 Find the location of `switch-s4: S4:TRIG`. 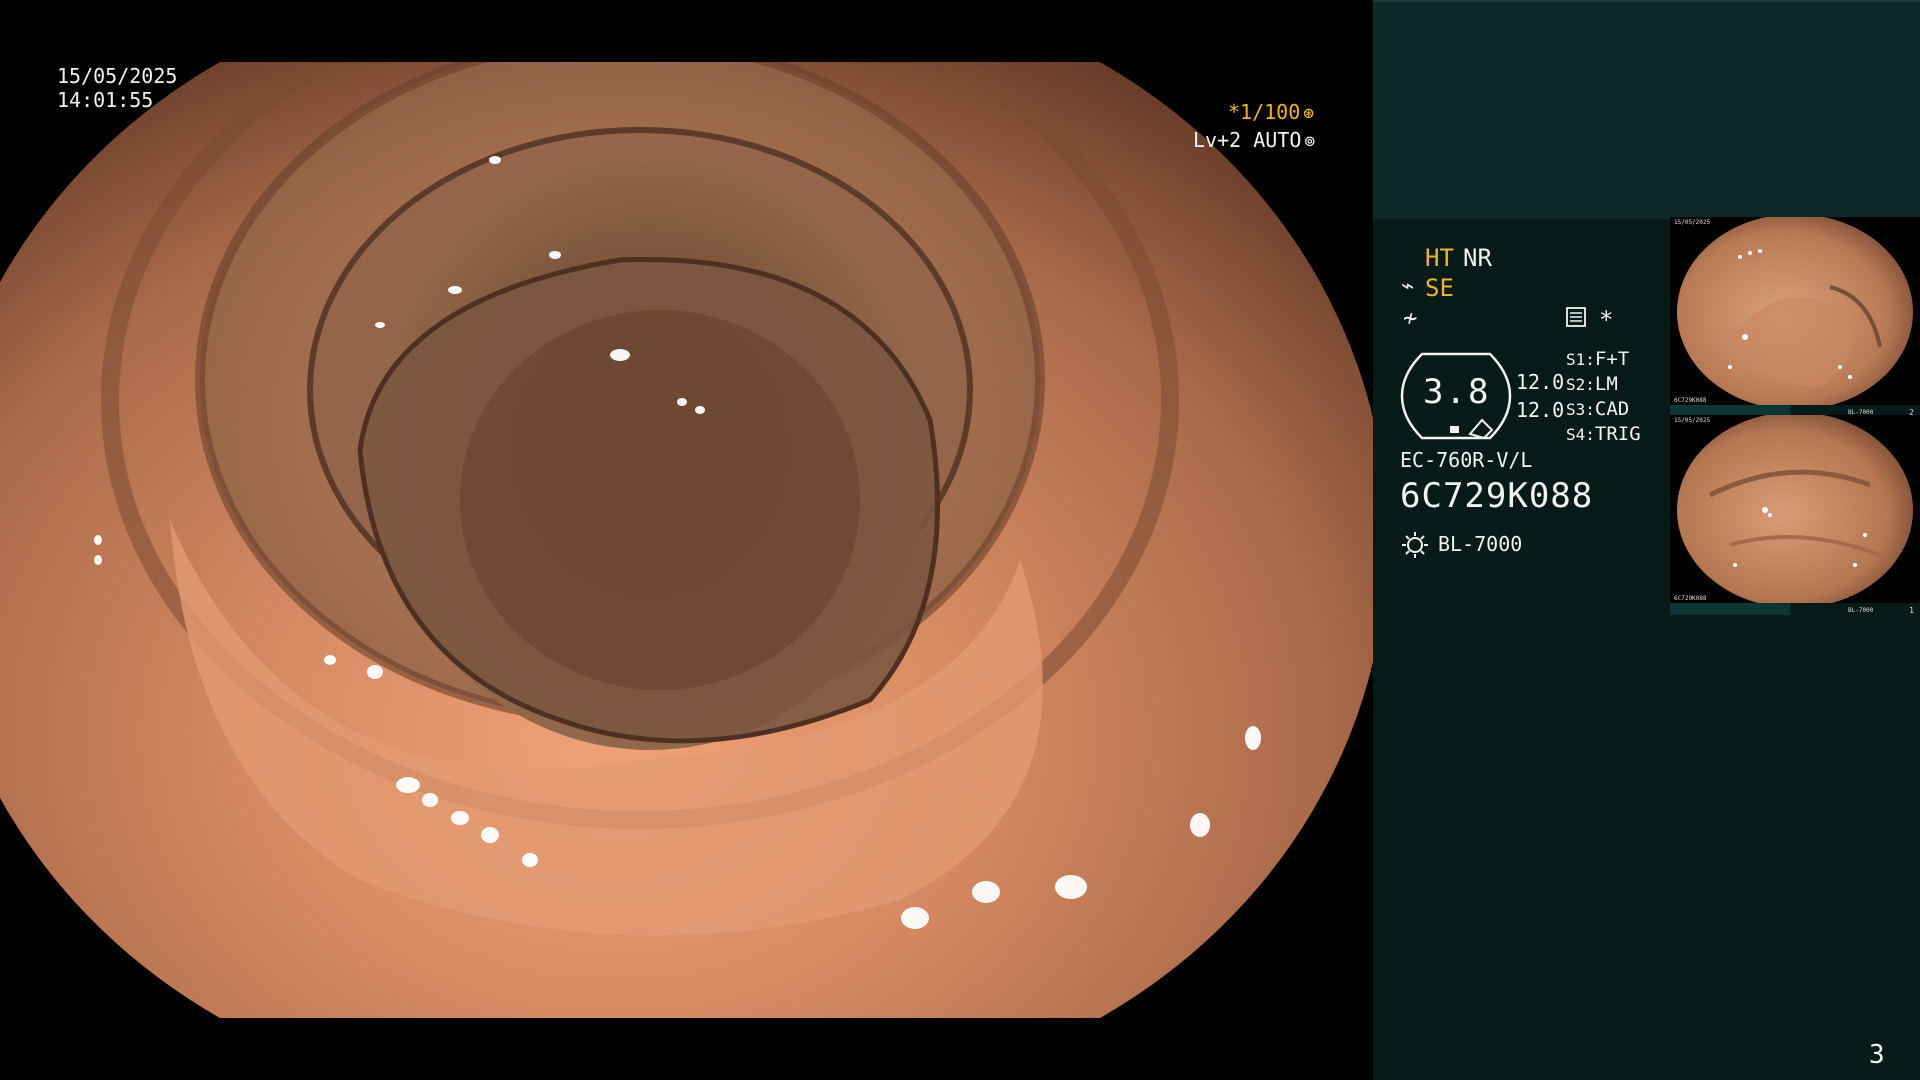

switch-s4: S4:TRIG is located at coordinates (1603, 434).